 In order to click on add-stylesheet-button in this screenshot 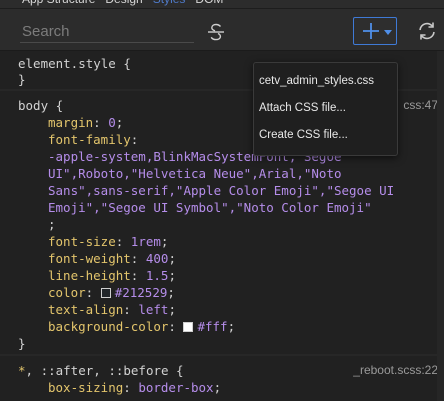, I will do `click(375, 31)`.